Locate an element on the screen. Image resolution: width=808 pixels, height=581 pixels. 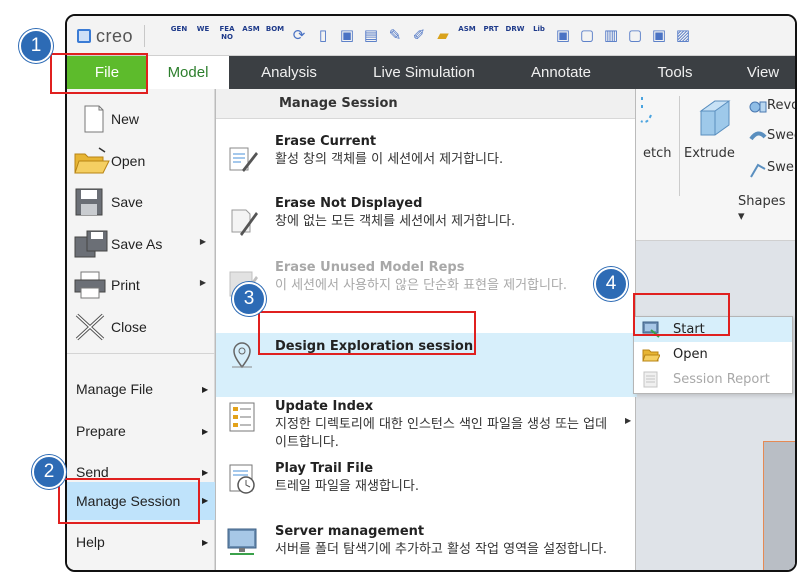
submenu-title: Manage Session is located at coordinates (338, 103).